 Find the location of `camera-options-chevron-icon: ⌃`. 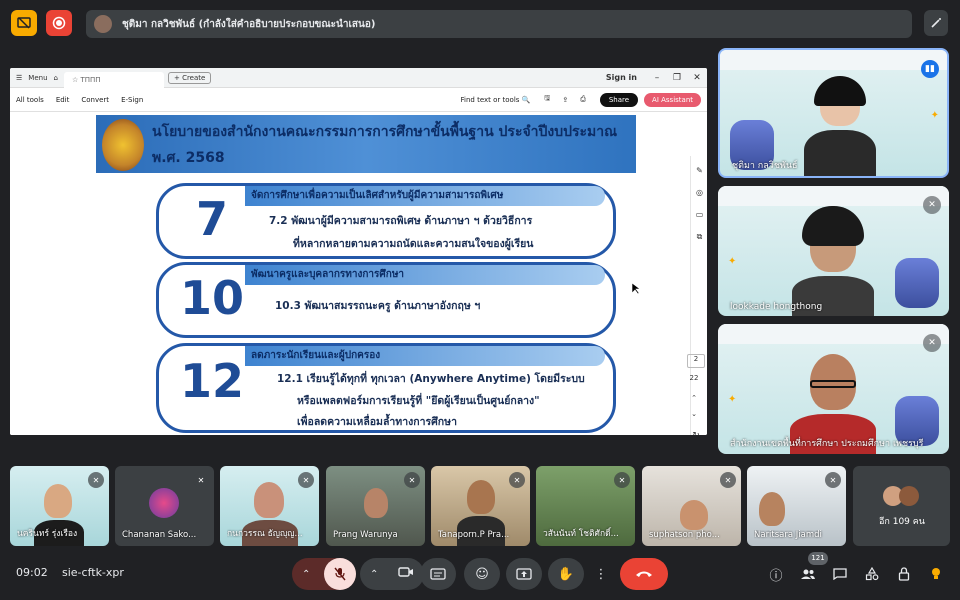

camera-options-chevron-icon: ⌃ is located at coordinates (374, 574).